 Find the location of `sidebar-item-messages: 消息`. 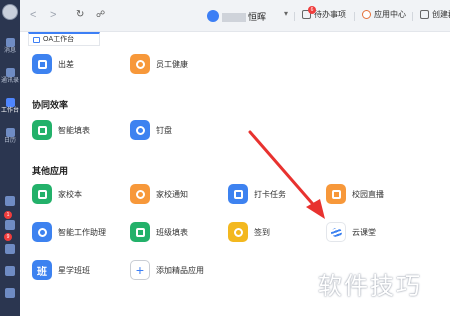

sidebar-item-messages: 消息 is located at coordinates (10, 46).